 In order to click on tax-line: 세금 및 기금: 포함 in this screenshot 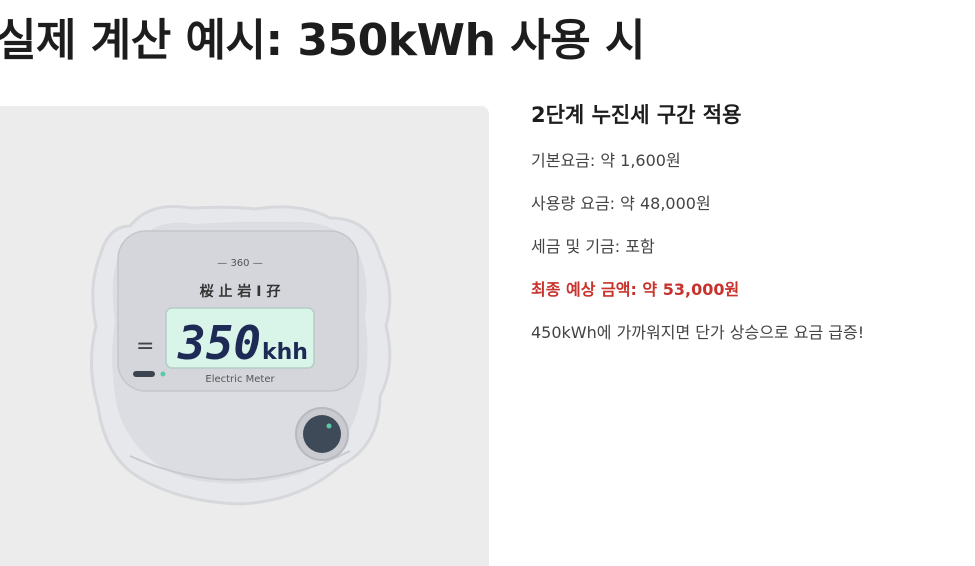, I will do `click(593, 246)`.